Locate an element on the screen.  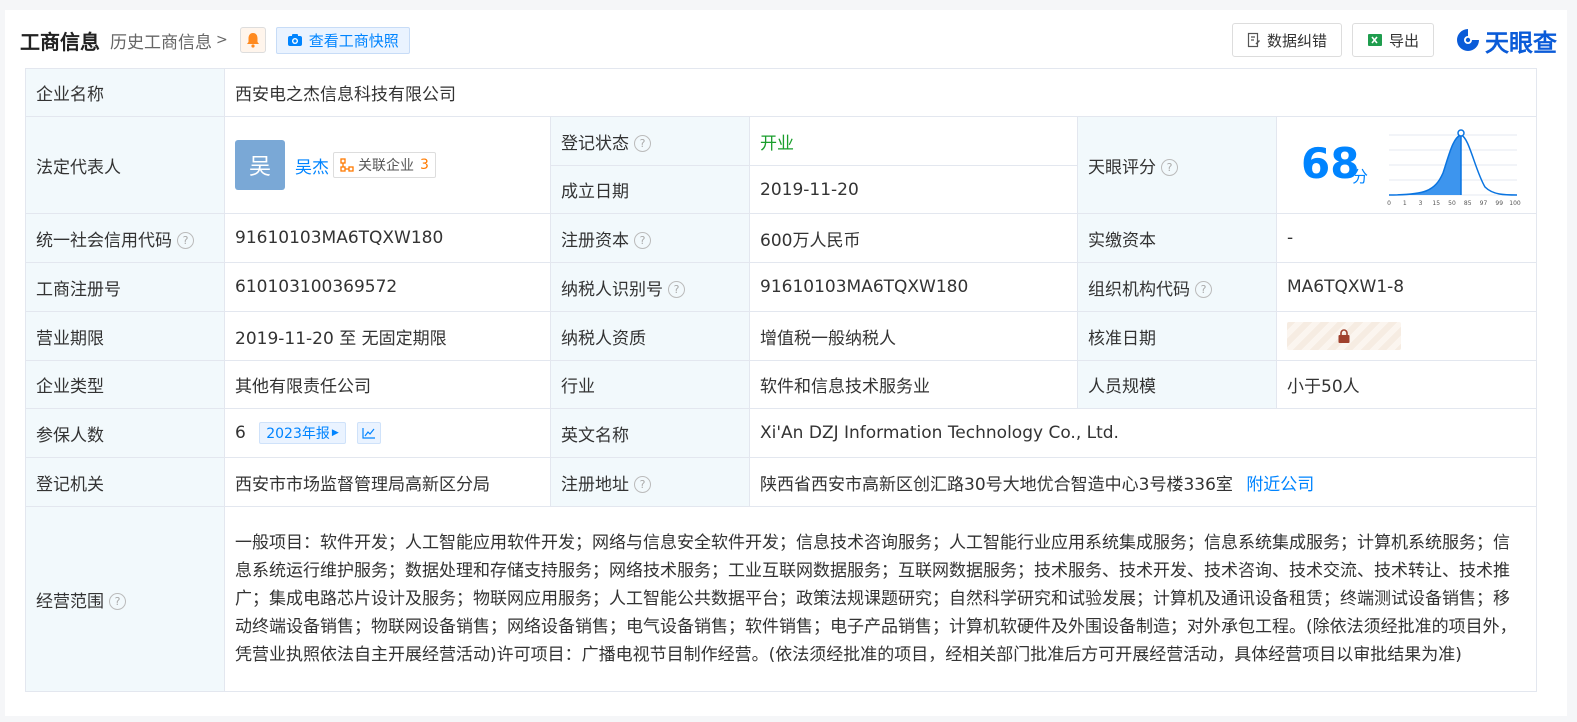
label-credit-code: 统一社会信用代码? is located at coordinates (125, 238).